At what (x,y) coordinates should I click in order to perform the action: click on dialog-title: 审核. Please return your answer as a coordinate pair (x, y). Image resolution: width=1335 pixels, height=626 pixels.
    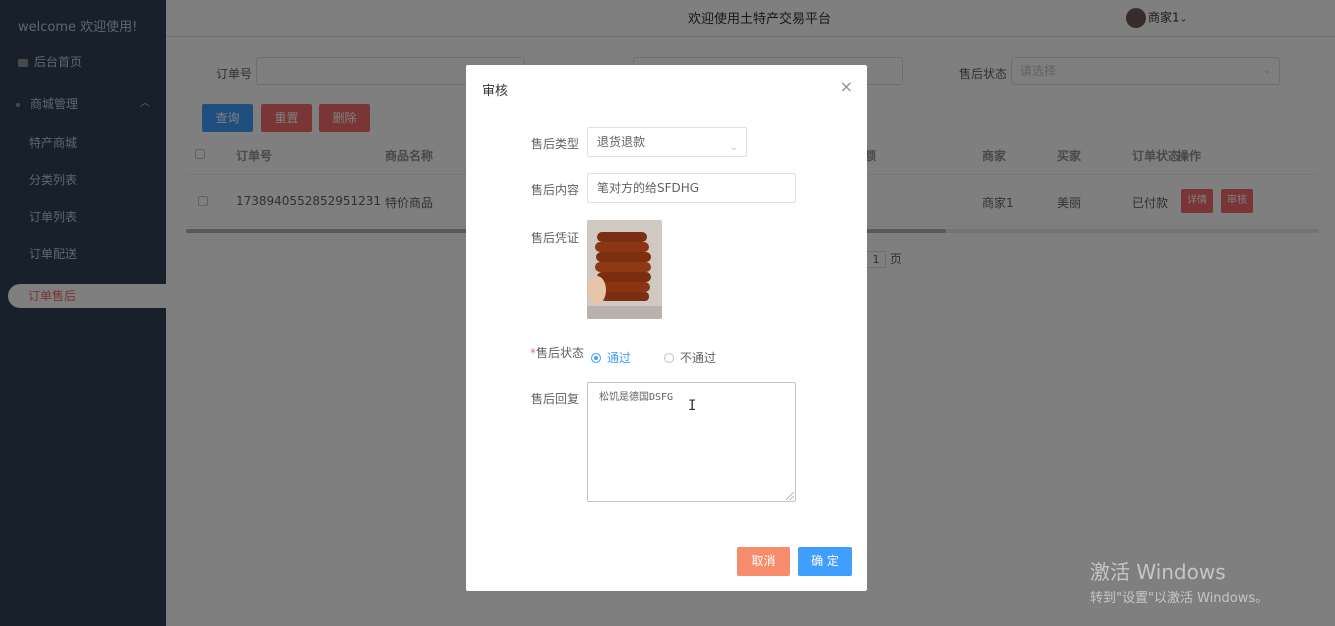
    Looking at the image, I should click on (495, 91).